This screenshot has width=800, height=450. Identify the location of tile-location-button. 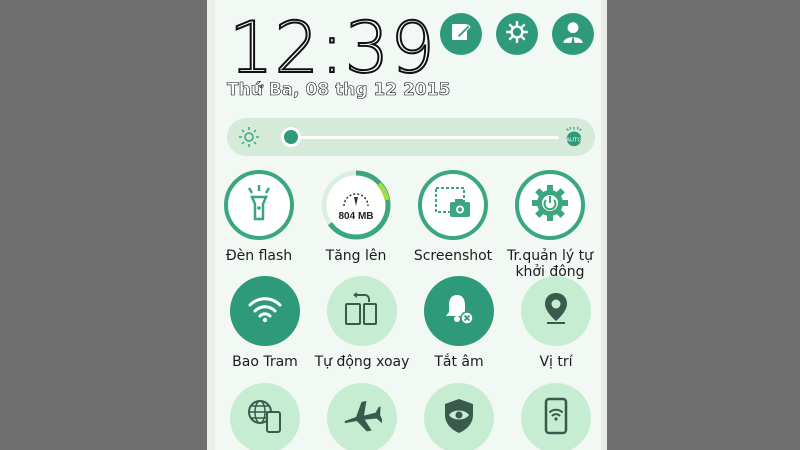
(556, 311).